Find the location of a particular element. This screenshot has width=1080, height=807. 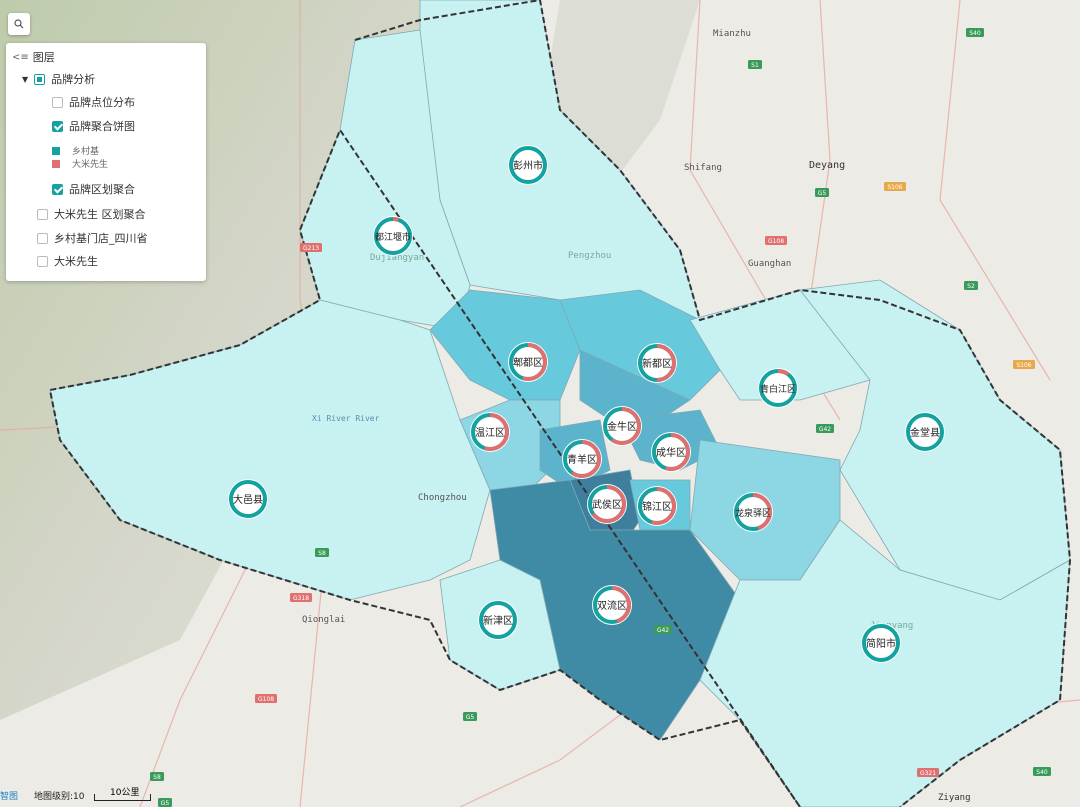

road-shield-label: S40 is located at coordinates (975, 33).